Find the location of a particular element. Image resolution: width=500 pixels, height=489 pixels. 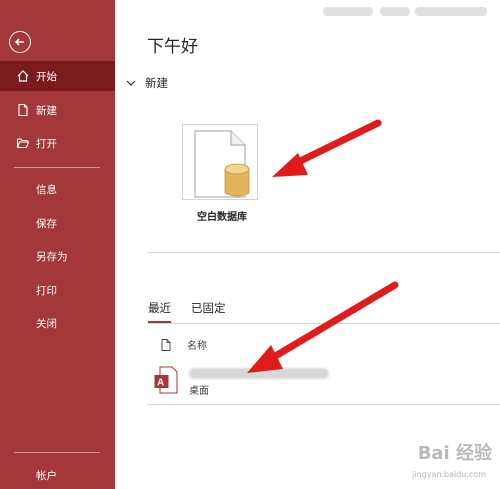

back-arrow-icon is located at coordinates (19, 42).